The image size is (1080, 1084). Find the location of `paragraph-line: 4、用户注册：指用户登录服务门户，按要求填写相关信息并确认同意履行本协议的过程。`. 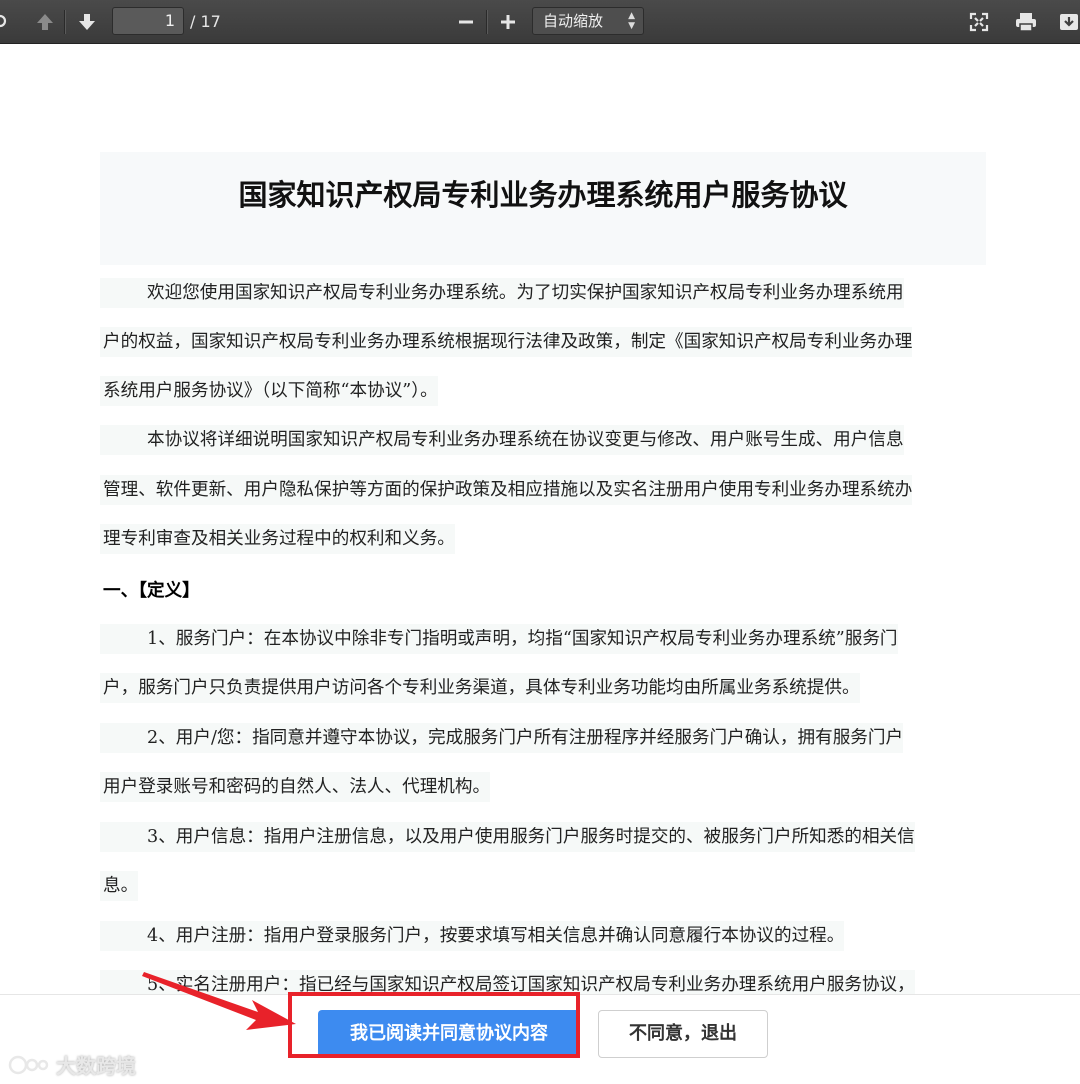

paragraph-line: 4、用户注册：指用户登录服务门户，按要求填写相关信息并确认同意履行本协议的过程。 is located at coordinates (472, 936).